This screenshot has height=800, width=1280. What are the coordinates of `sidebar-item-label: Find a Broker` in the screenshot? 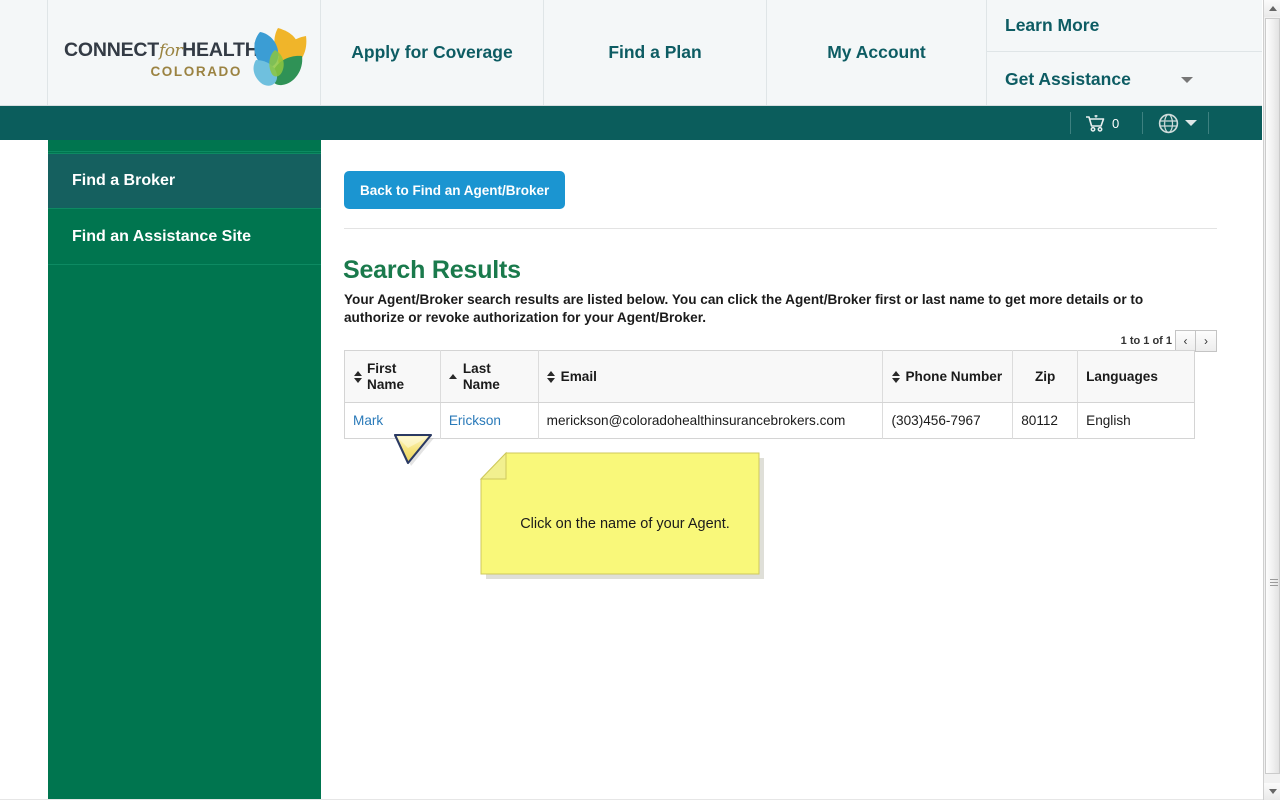 It's located at (124, 180).